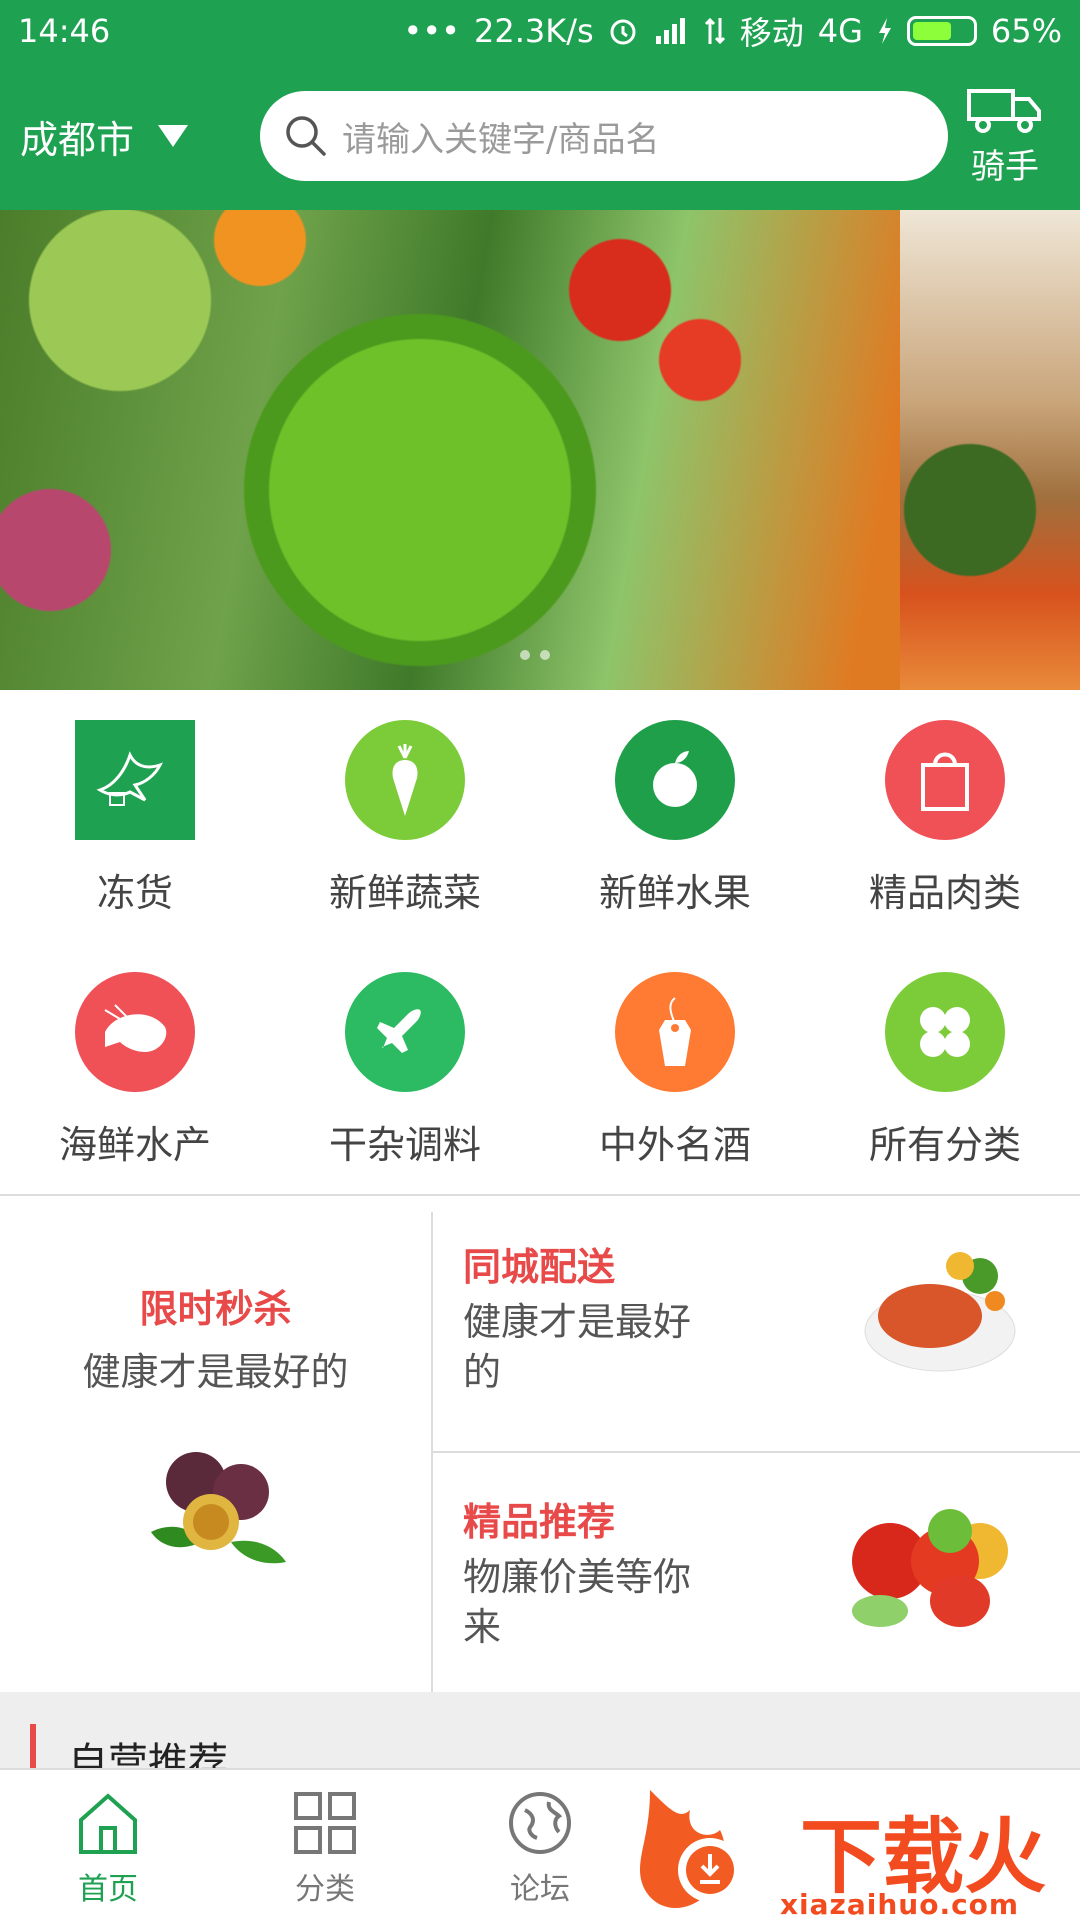 The height and width of the screenshot is (1920, 1080). What do you see at coordinates (900, 1904) in the screenshot?
I see `watermark-url: xiazaihuo.com` at bounding box center [900, 1904].